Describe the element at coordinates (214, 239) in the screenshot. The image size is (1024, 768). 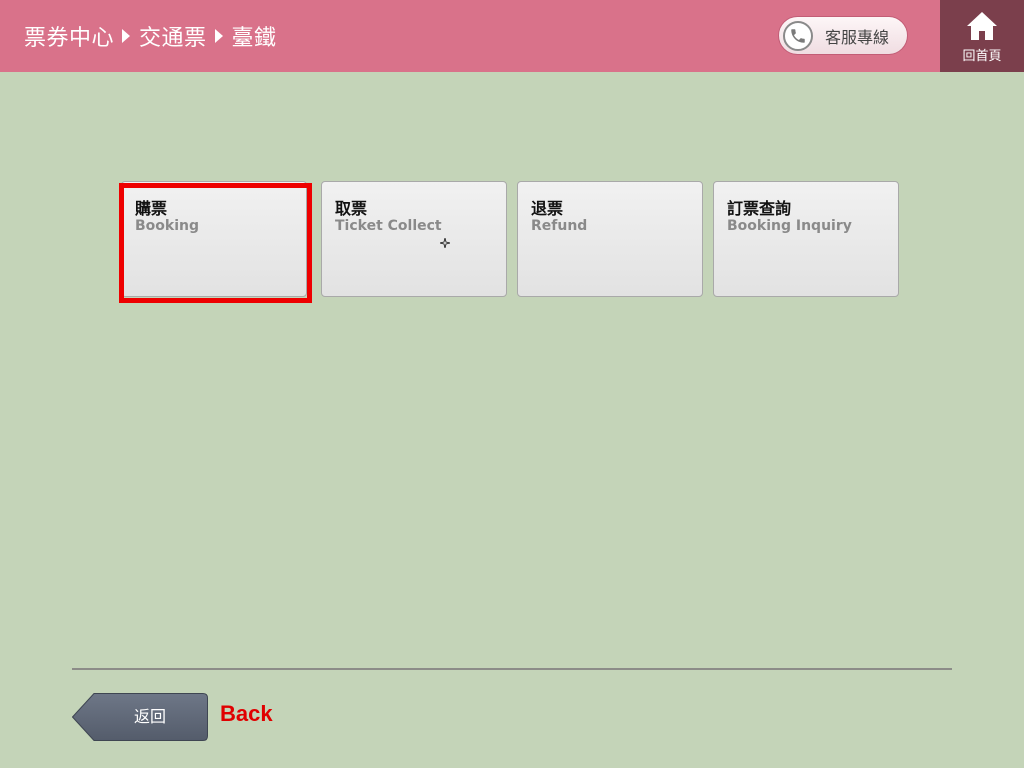
I see `booking-tile: 購票 Booking` at that location.